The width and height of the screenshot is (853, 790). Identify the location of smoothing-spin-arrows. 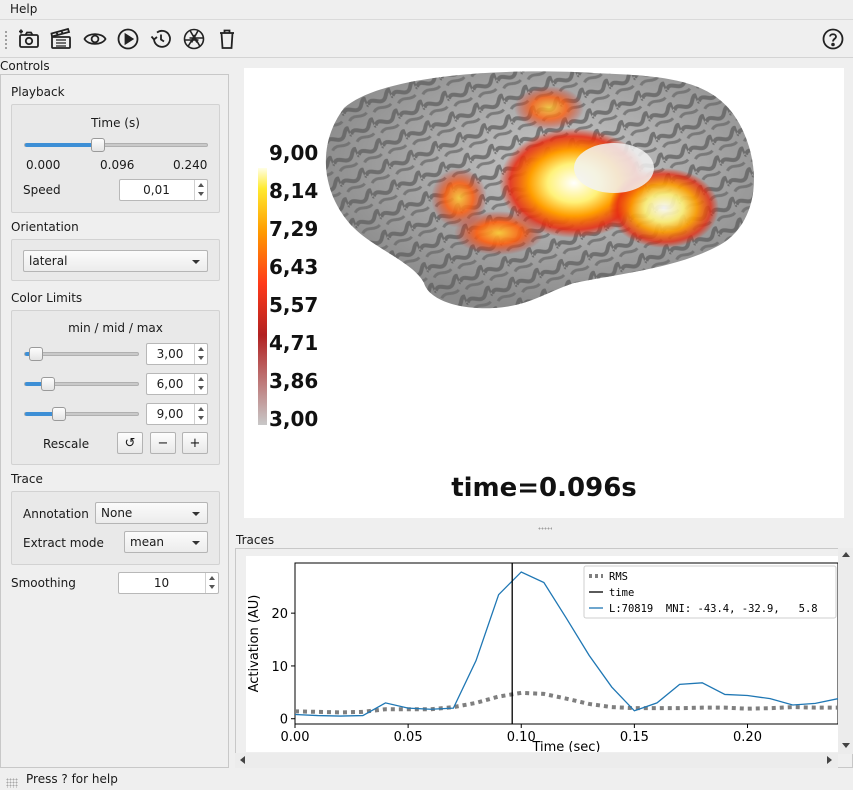
(211, 583).